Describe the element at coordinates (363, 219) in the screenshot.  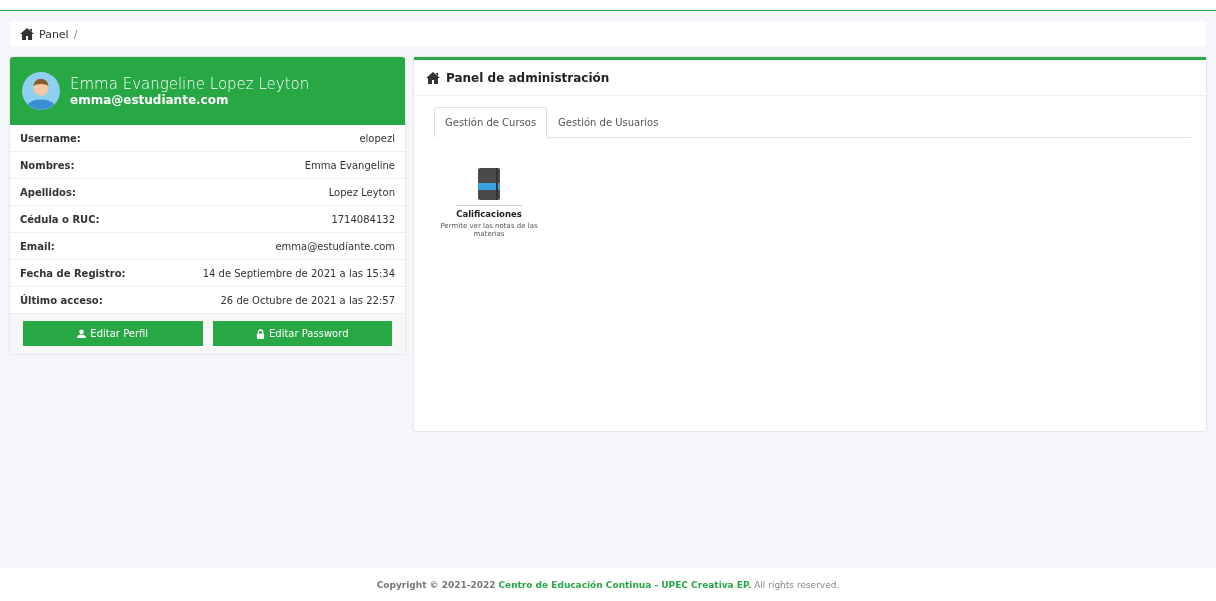
I see `field-value: 1714084132` at that location.